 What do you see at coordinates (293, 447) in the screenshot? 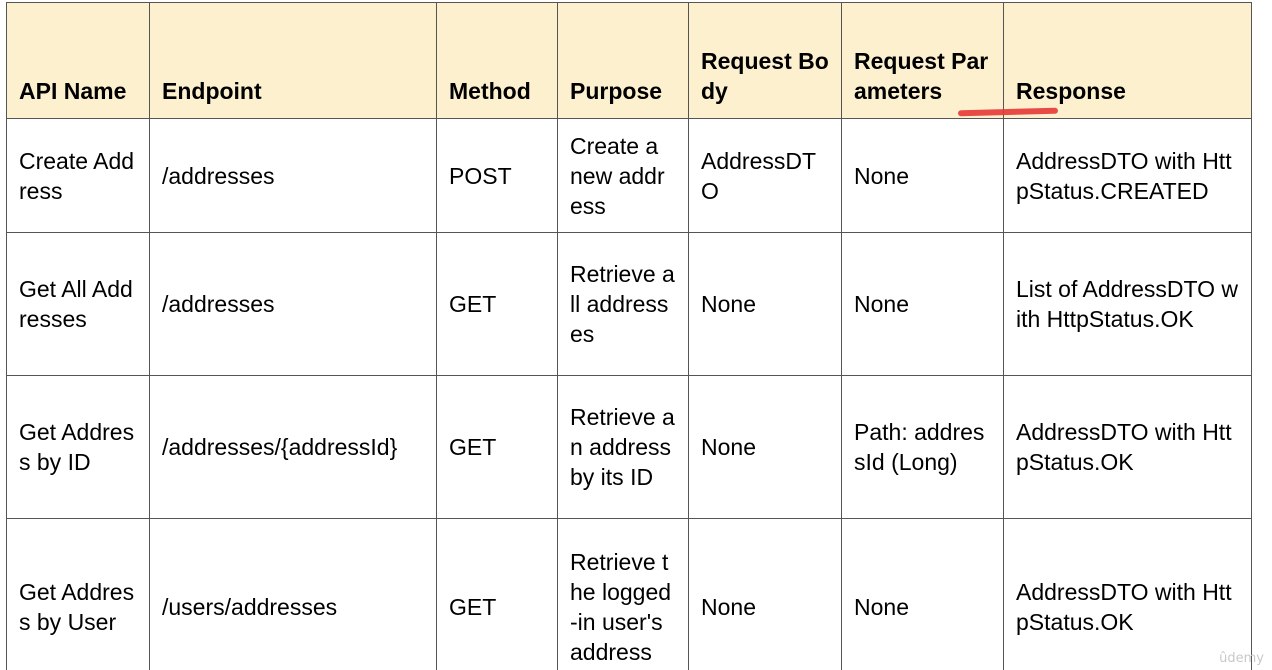
I see `cell-endpoint: /addresses/{addressId}` at bounding box center [293, 447].